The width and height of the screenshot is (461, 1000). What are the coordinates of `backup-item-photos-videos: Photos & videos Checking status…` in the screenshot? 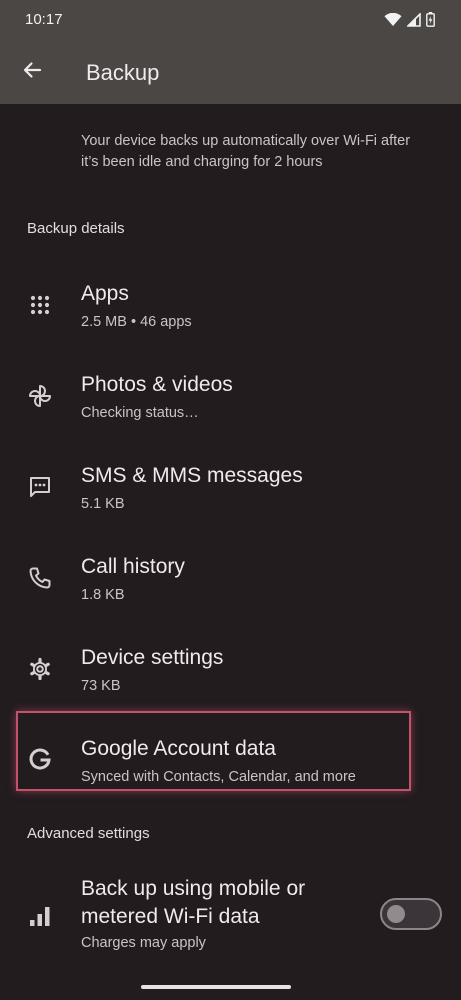 It's located at (230, 396).